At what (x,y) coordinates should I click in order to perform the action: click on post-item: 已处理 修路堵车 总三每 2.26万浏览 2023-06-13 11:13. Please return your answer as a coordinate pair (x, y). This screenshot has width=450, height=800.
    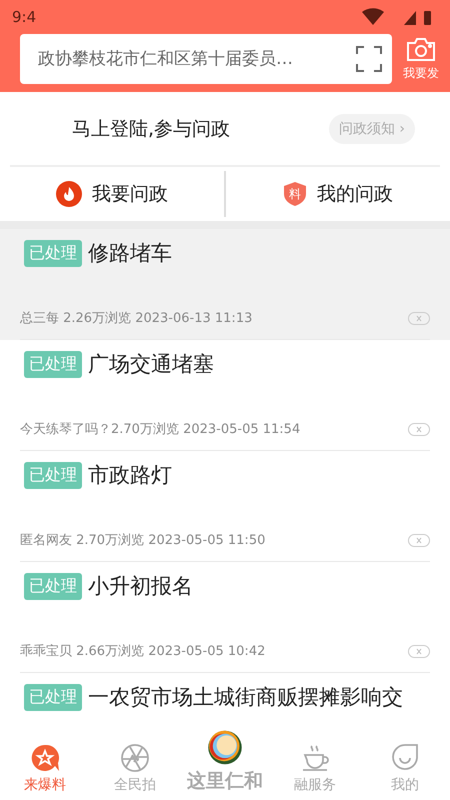
    Looking at the image, I should click on (225, 284).